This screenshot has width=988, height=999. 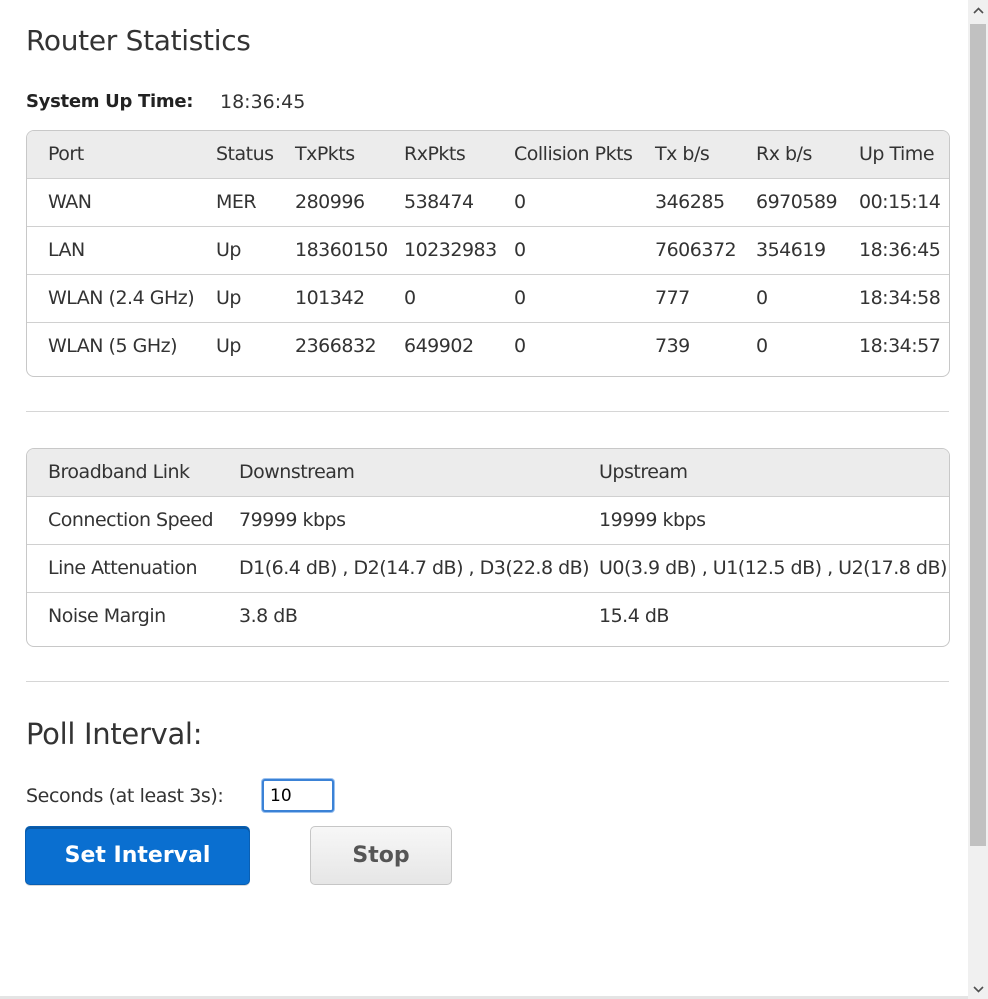 I want to click on vertical-scrollbar, so click(x=978, y=499).